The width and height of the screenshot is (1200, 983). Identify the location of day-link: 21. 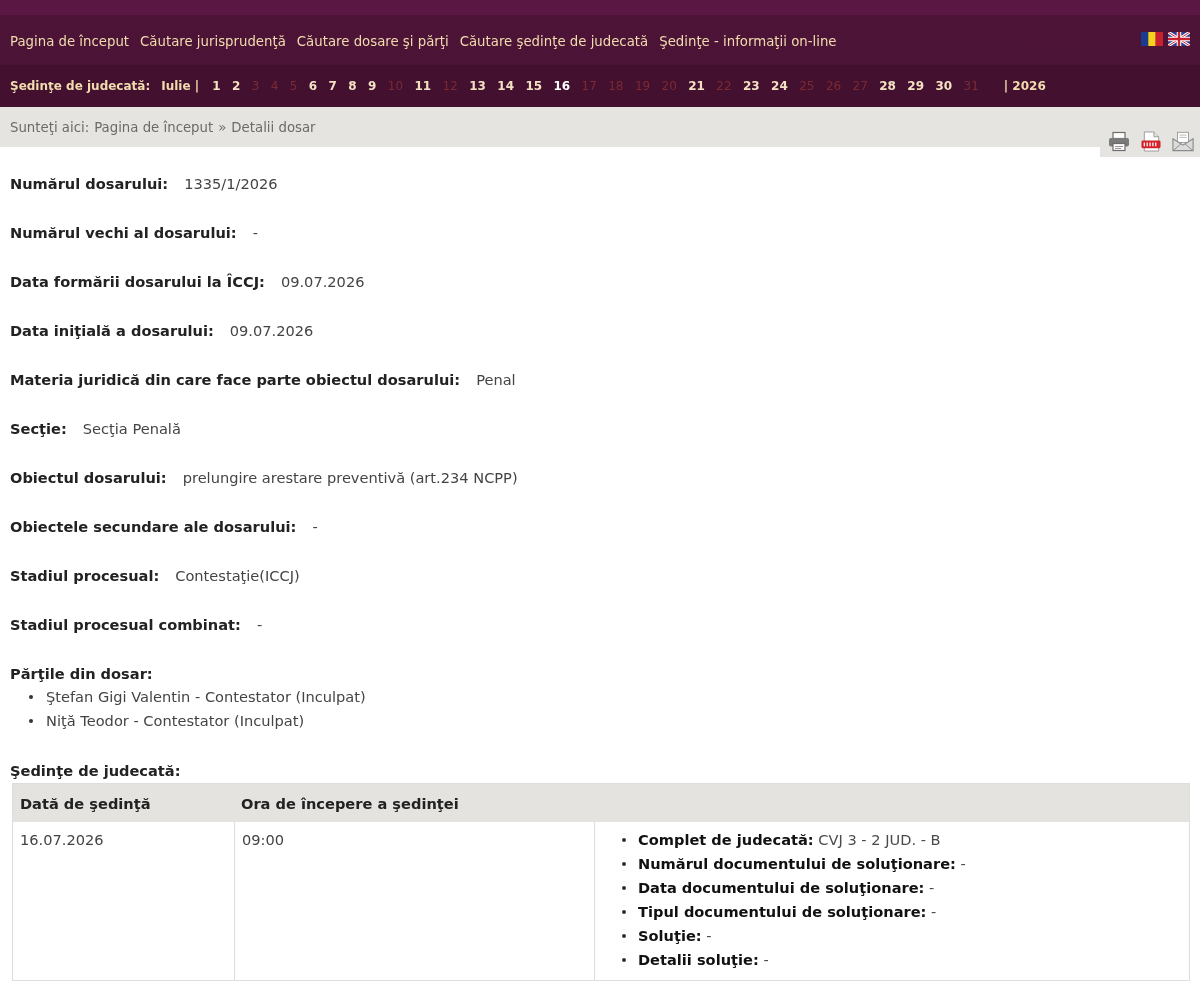
(696, 86).